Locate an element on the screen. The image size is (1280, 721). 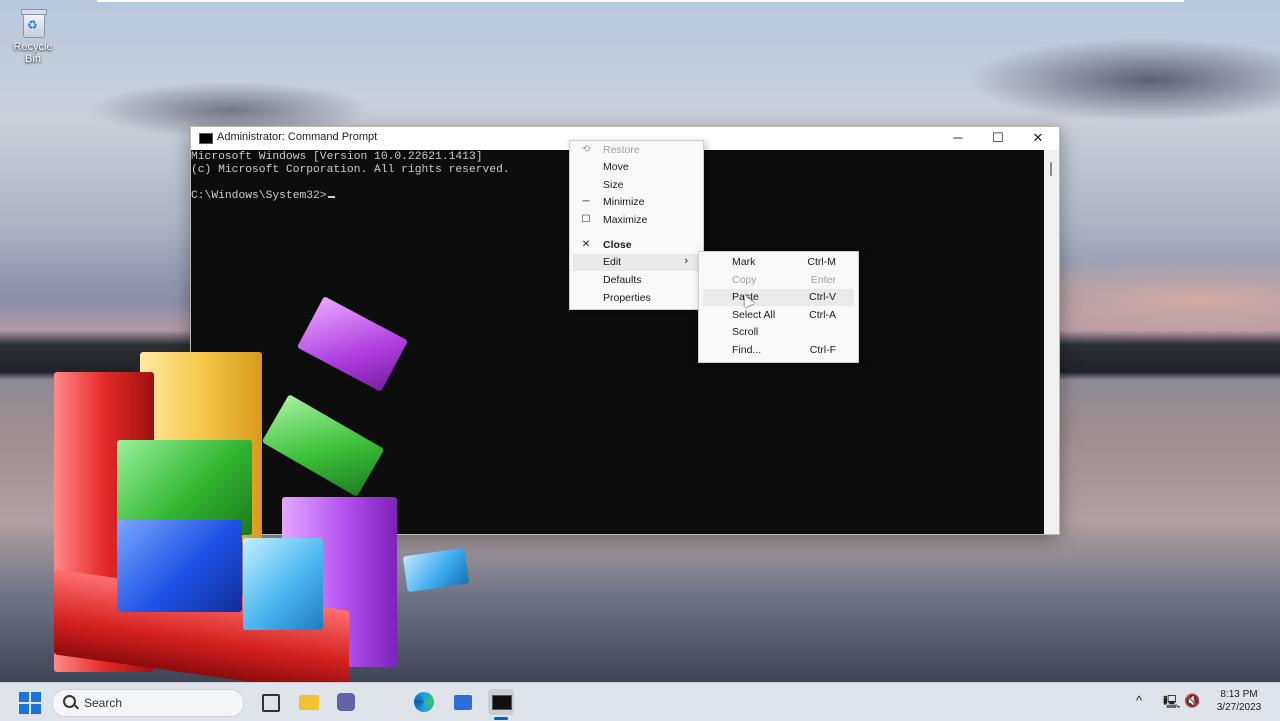
file-explorer-icon is located at coordinates (309, 702).